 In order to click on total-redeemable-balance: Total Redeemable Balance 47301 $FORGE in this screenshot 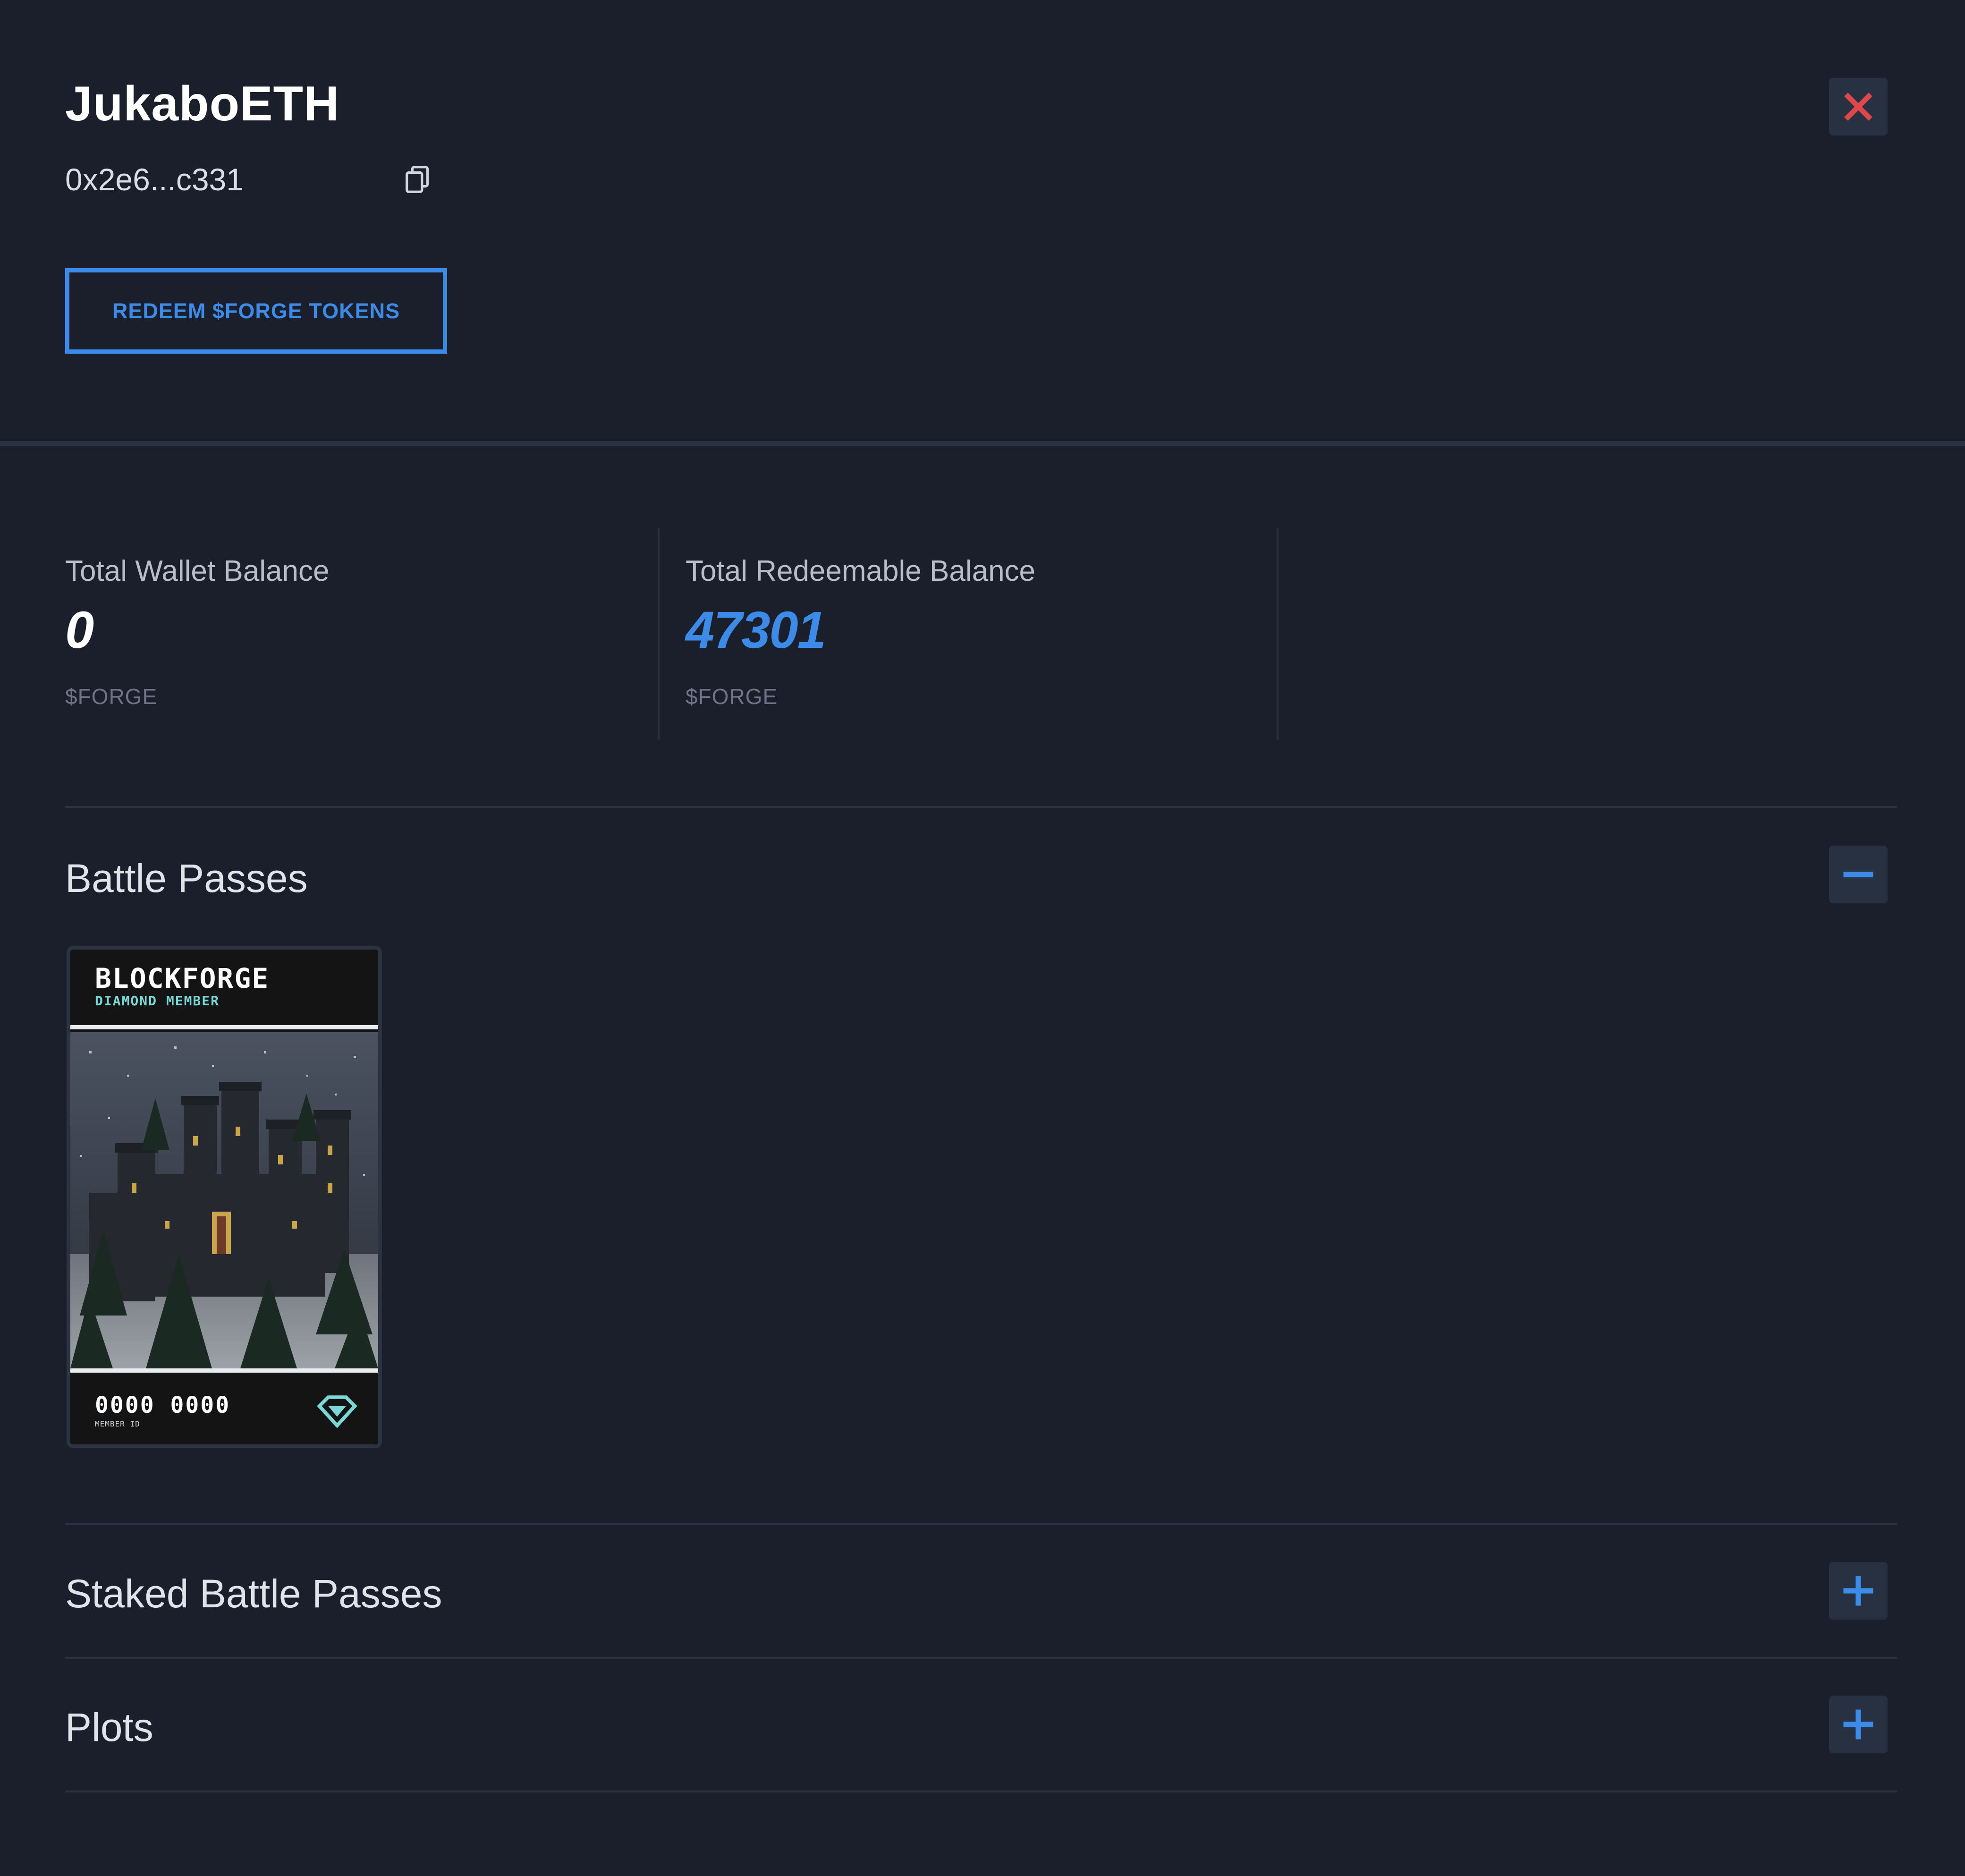, I will do `click(981, 634)`.